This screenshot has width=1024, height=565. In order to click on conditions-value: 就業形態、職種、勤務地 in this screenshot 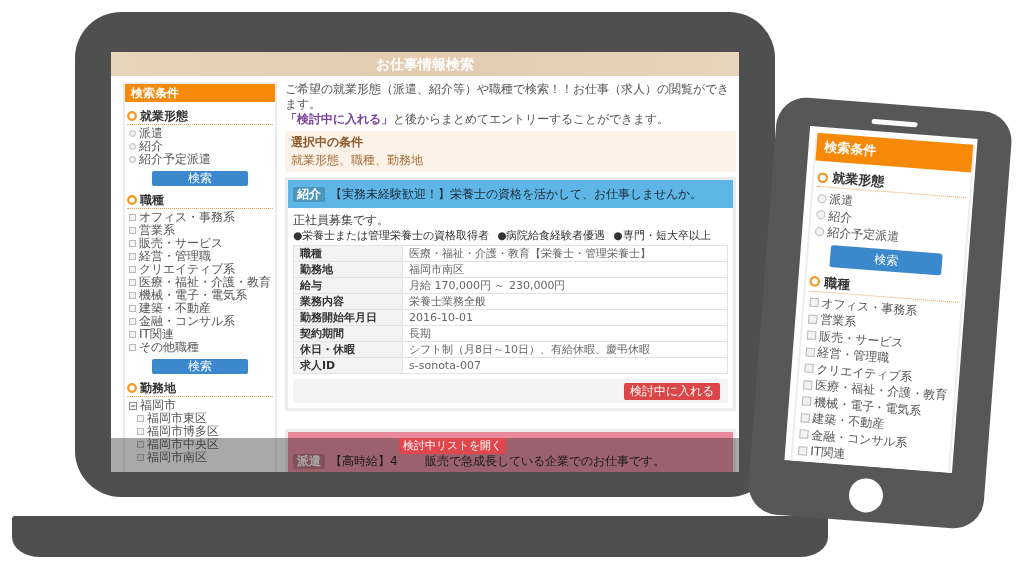, I will do `click(357, 160)`.